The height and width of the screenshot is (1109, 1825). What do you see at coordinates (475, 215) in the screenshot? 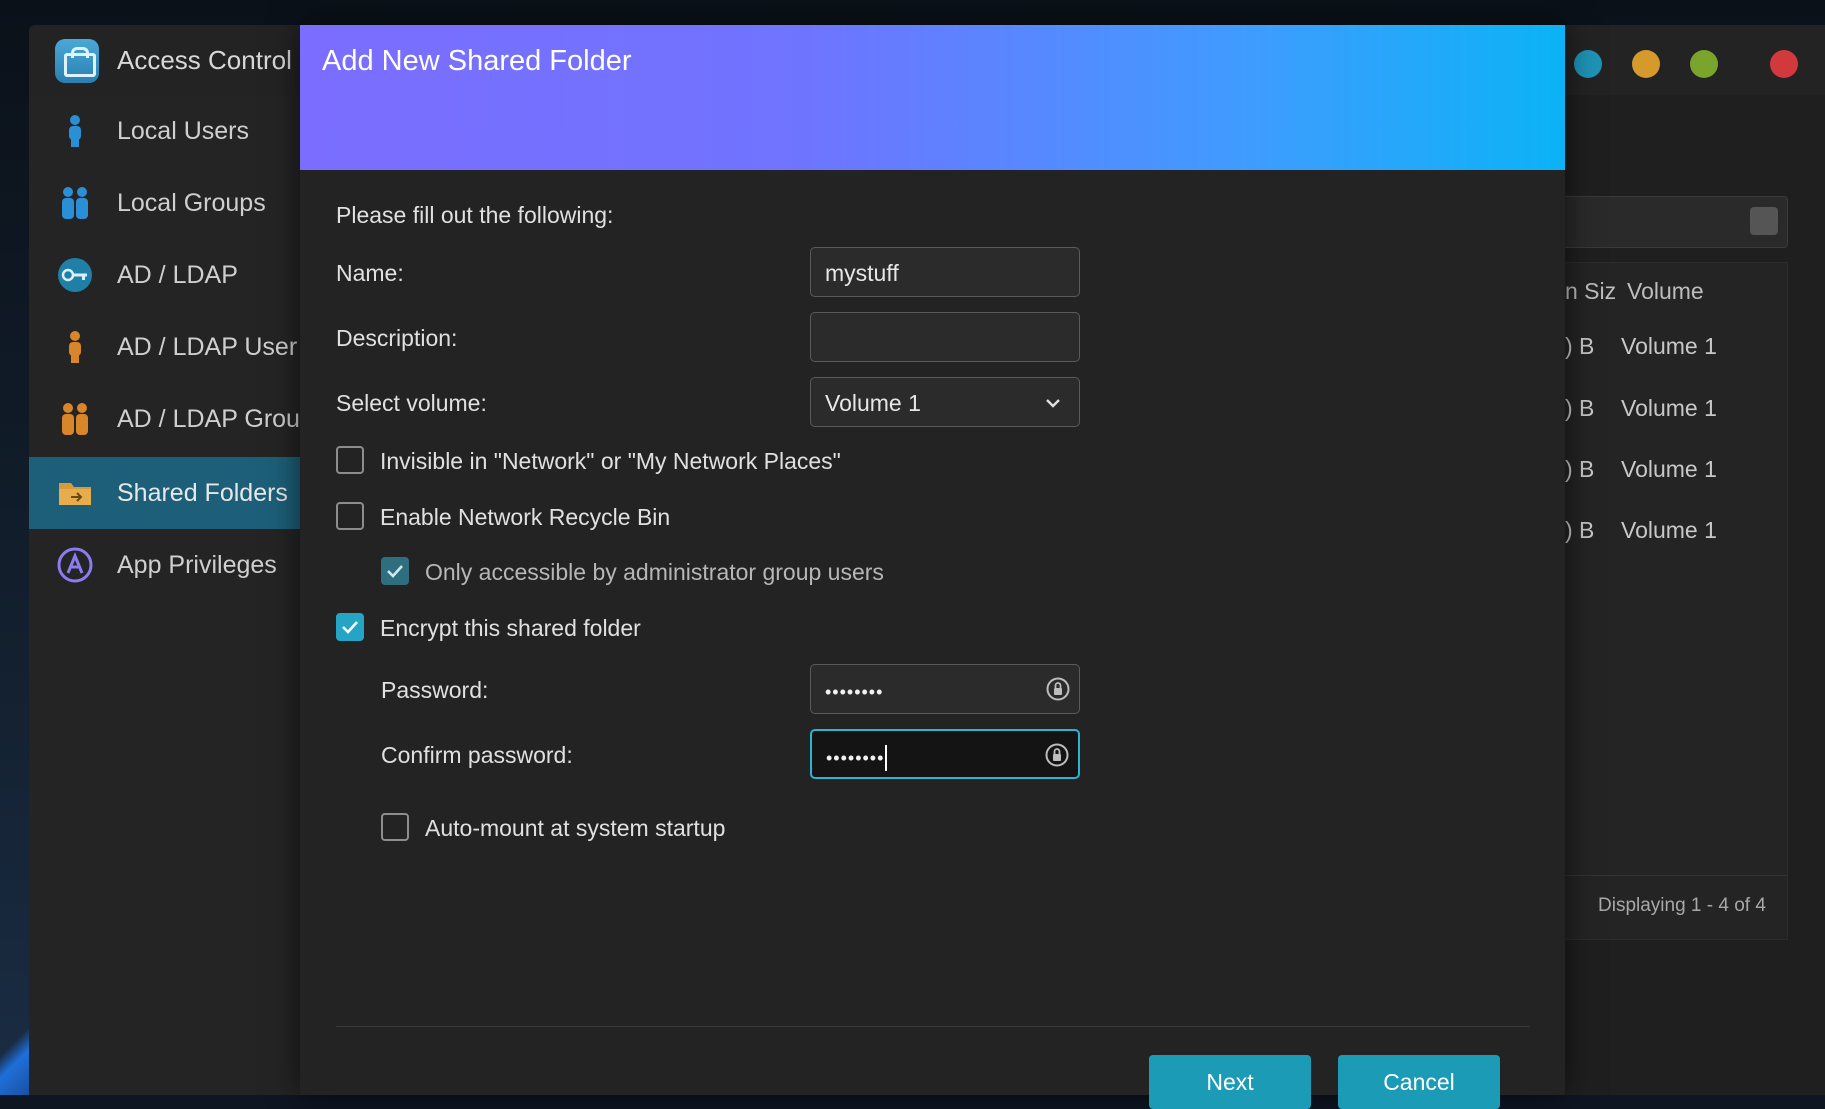
I see `dialog-intro: Please fill out the following:` at bounding box center [475, 215].